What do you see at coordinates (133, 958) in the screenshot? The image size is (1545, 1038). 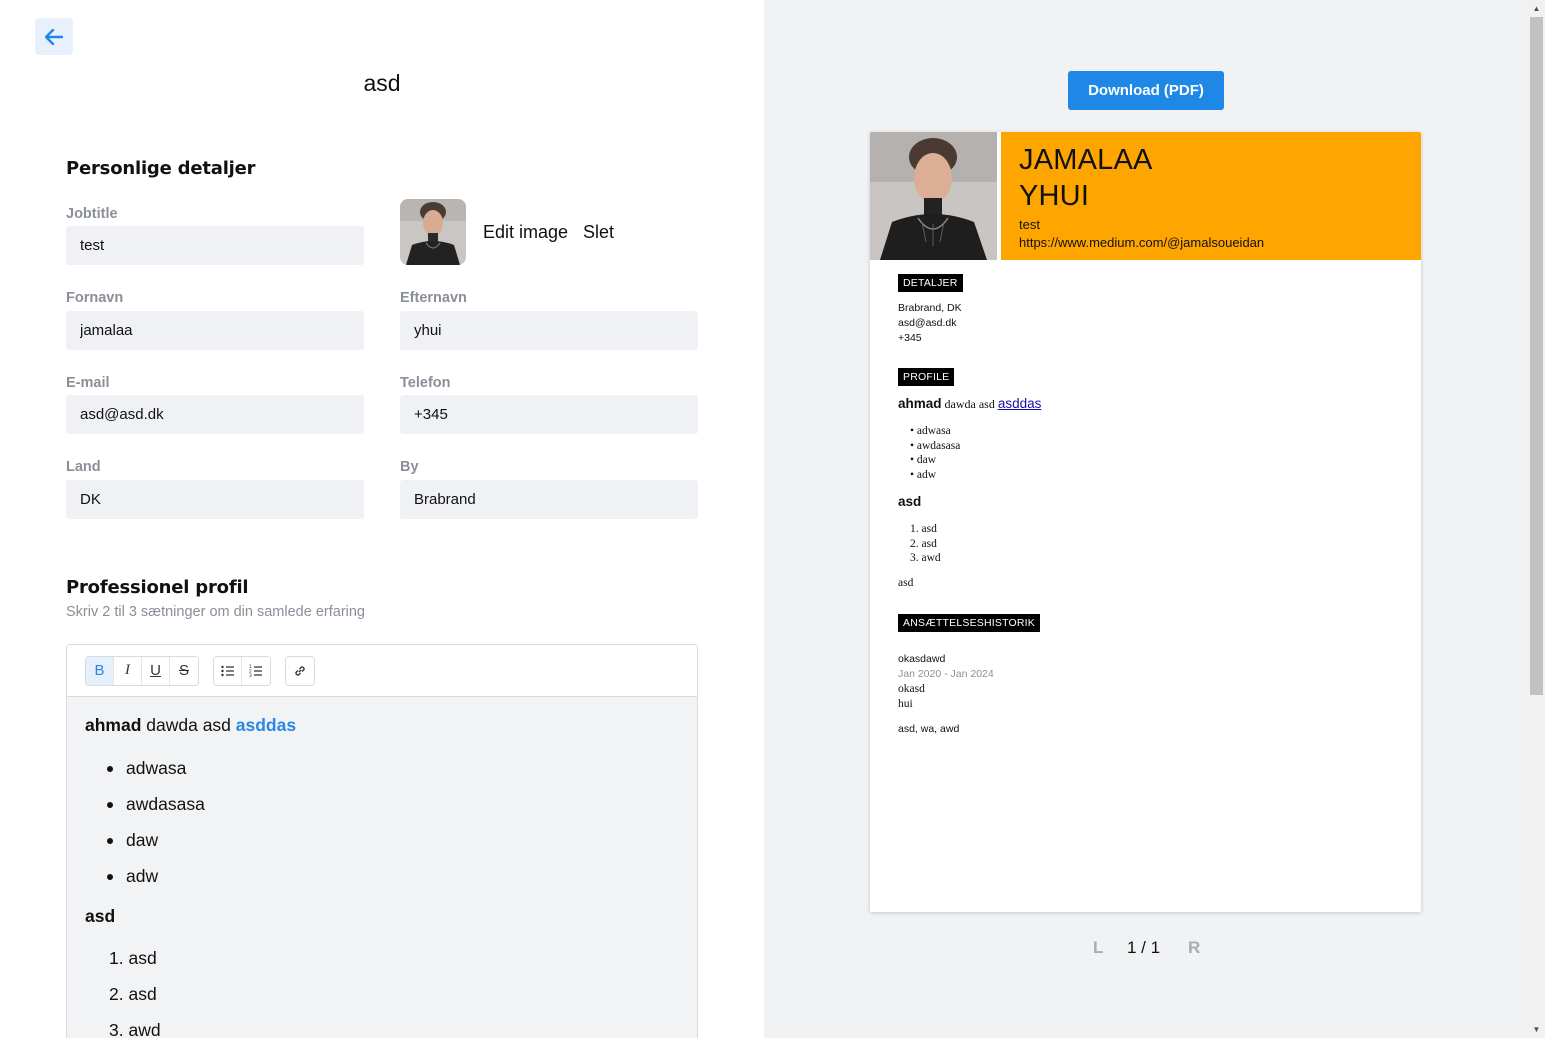 I see `list-item: 1. asd` at bounding box center [133, 958].